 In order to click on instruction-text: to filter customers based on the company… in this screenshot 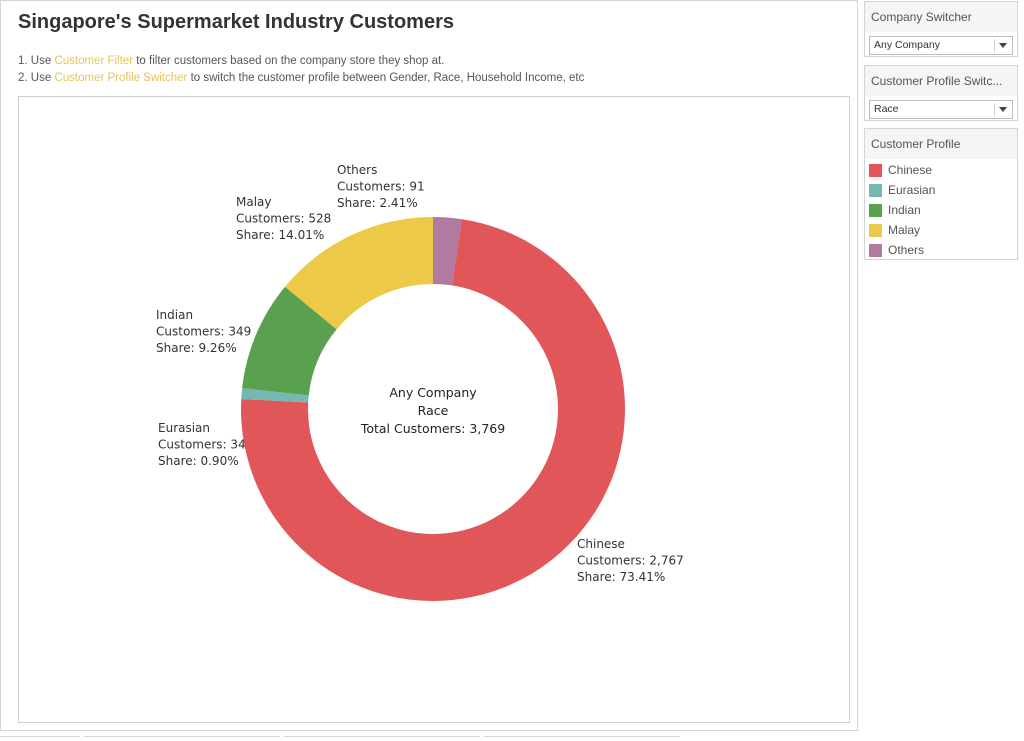, I will do `click(289, 61)`.